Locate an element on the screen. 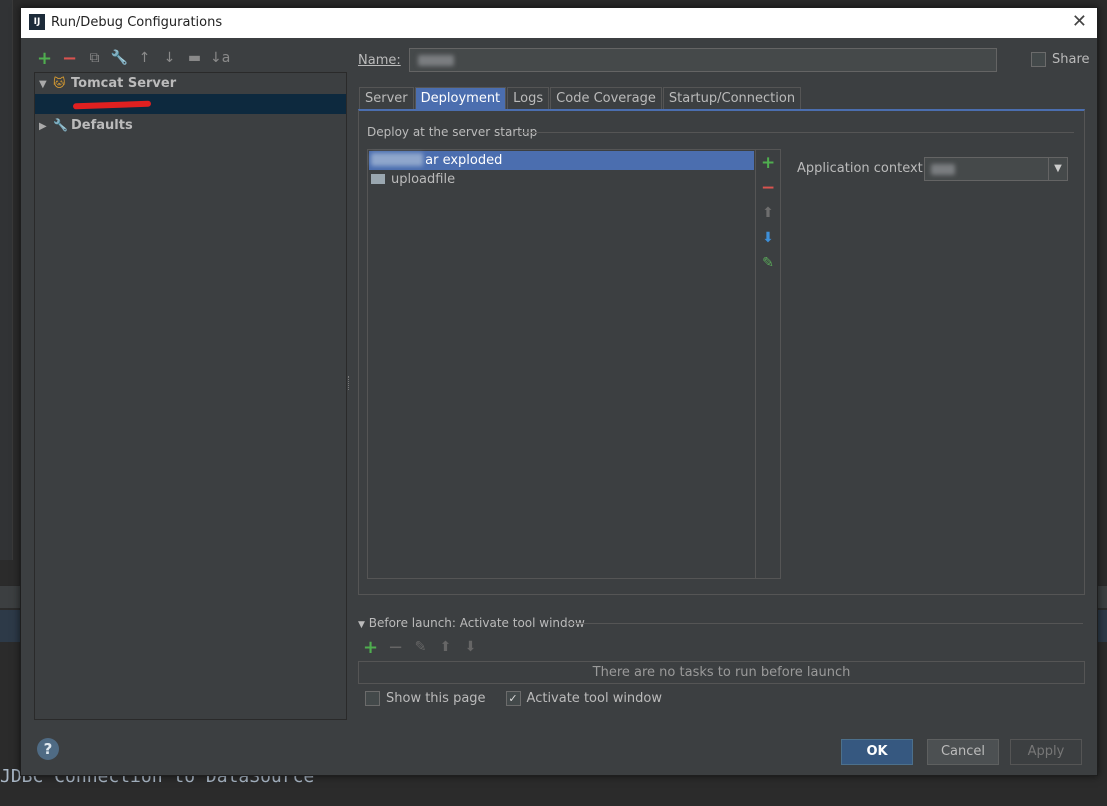 The width and height of the screenshot is (1107, 806). dialog-titlebar: IJ Run/Debug Configurations ✕ is located at coordinates (559, 23).